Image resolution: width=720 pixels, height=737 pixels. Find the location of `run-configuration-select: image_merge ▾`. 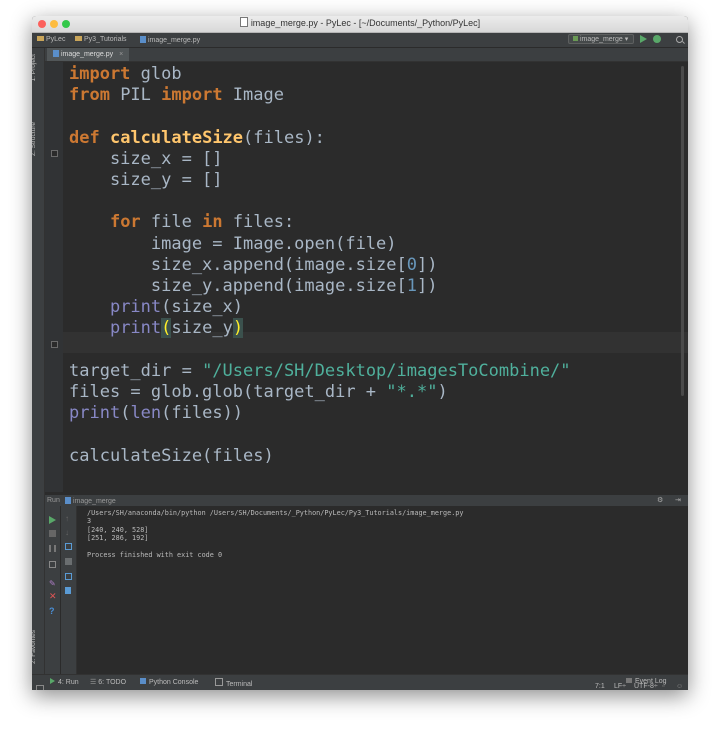

run-configuration-select: image_merge ▾ is located at coordinates (601, 39).